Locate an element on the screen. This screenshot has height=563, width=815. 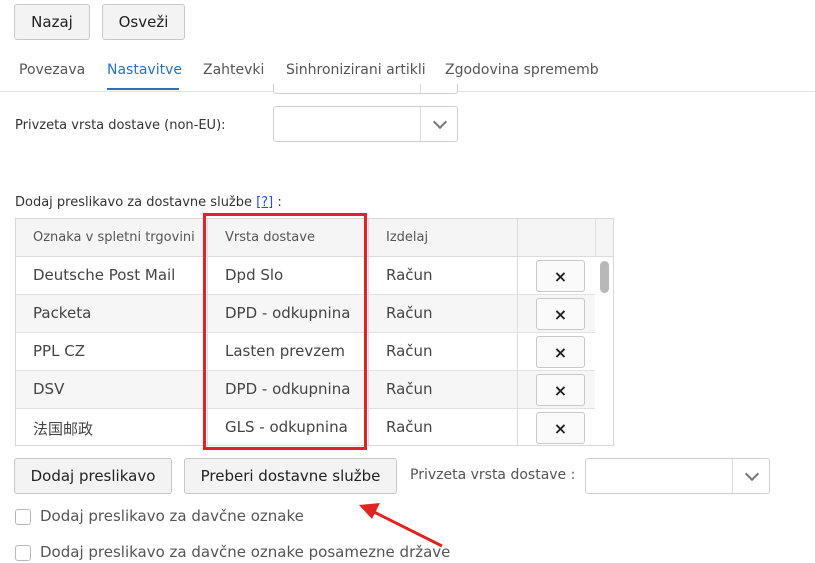
column-header-create: Izdelaj is located at coordinates (407, 237).